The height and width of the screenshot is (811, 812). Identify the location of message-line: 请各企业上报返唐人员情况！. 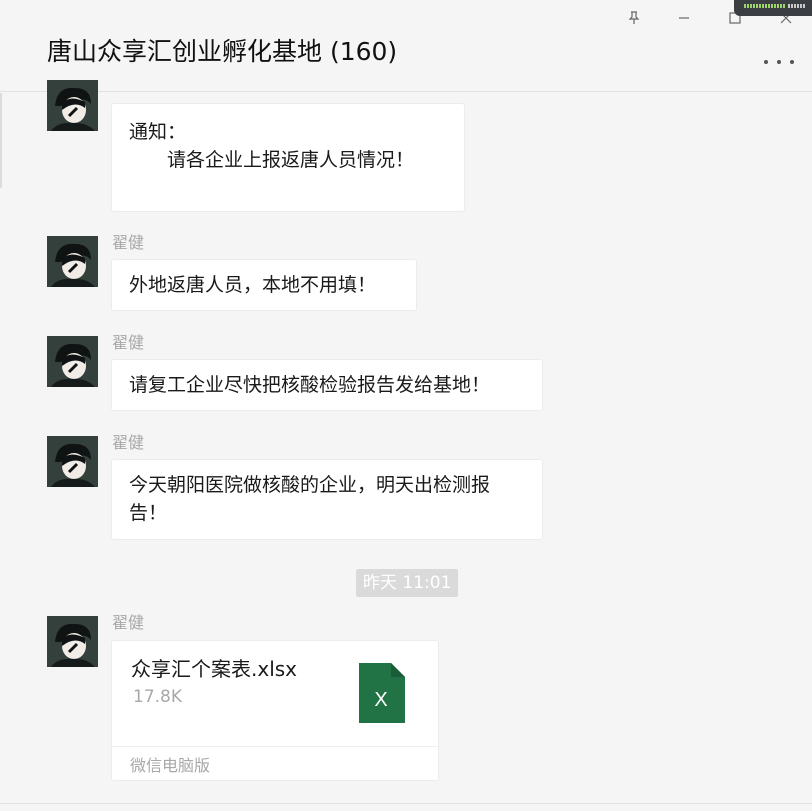
(272, 160).